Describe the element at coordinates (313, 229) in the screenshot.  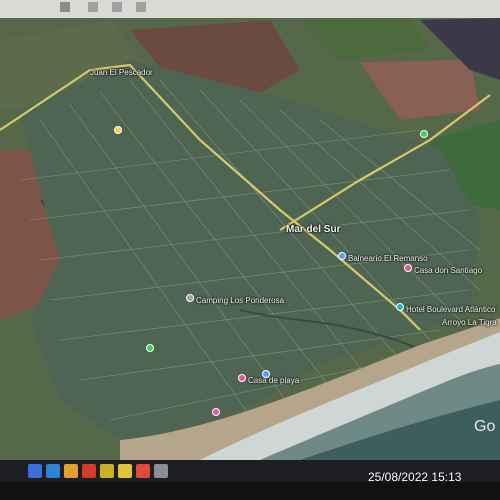
I see `place-label-mar-del-sur: Mar del Sur` at that location.